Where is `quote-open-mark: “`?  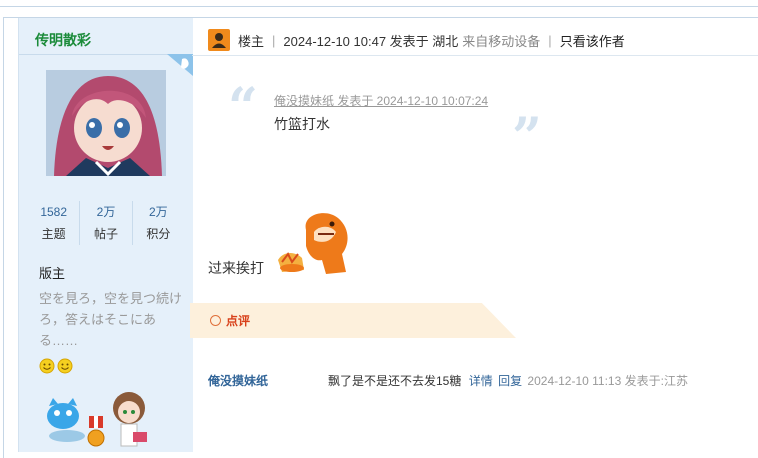 quote-open-mark: “ is located at coordinates (243, 107).